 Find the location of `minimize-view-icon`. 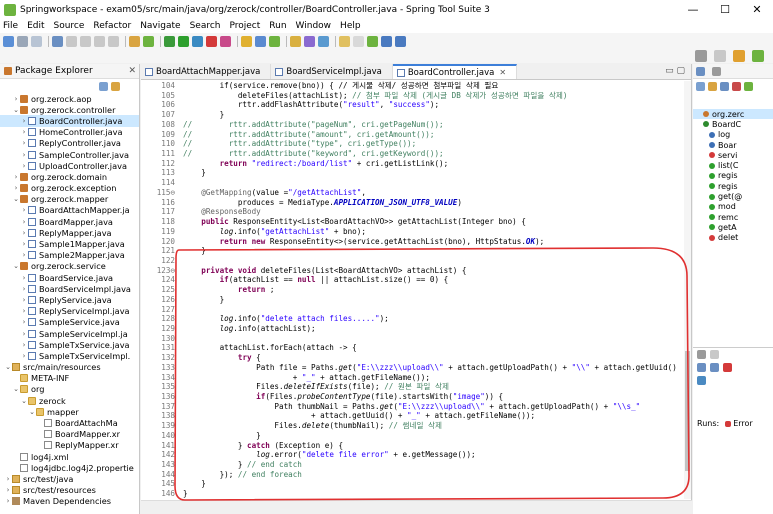

minimize-view-icon is located at coordinates (714, 354).